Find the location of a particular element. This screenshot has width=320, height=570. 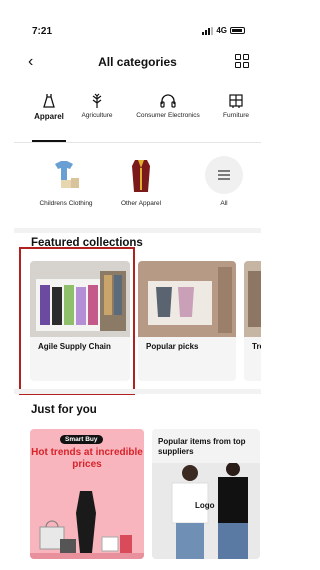

smart-buy-chip: Smart Buy is located at coordinates (81, 439).